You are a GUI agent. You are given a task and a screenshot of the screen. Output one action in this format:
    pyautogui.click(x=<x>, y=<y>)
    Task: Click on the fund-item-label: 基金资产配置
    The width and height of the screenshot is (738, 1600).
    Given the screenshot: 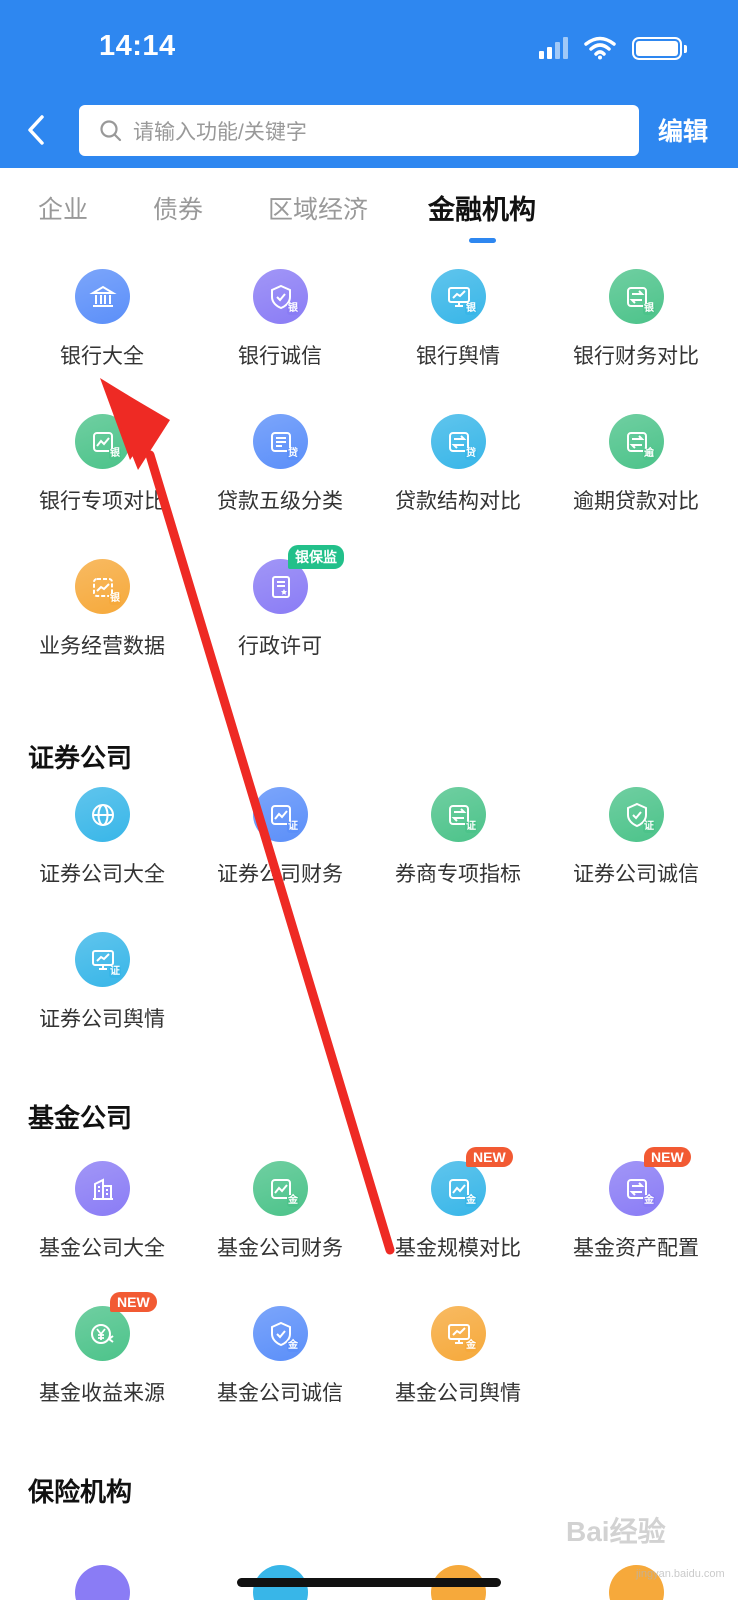 What is the action you would take?
    pyautogui.click(x=636, y=1248)
    